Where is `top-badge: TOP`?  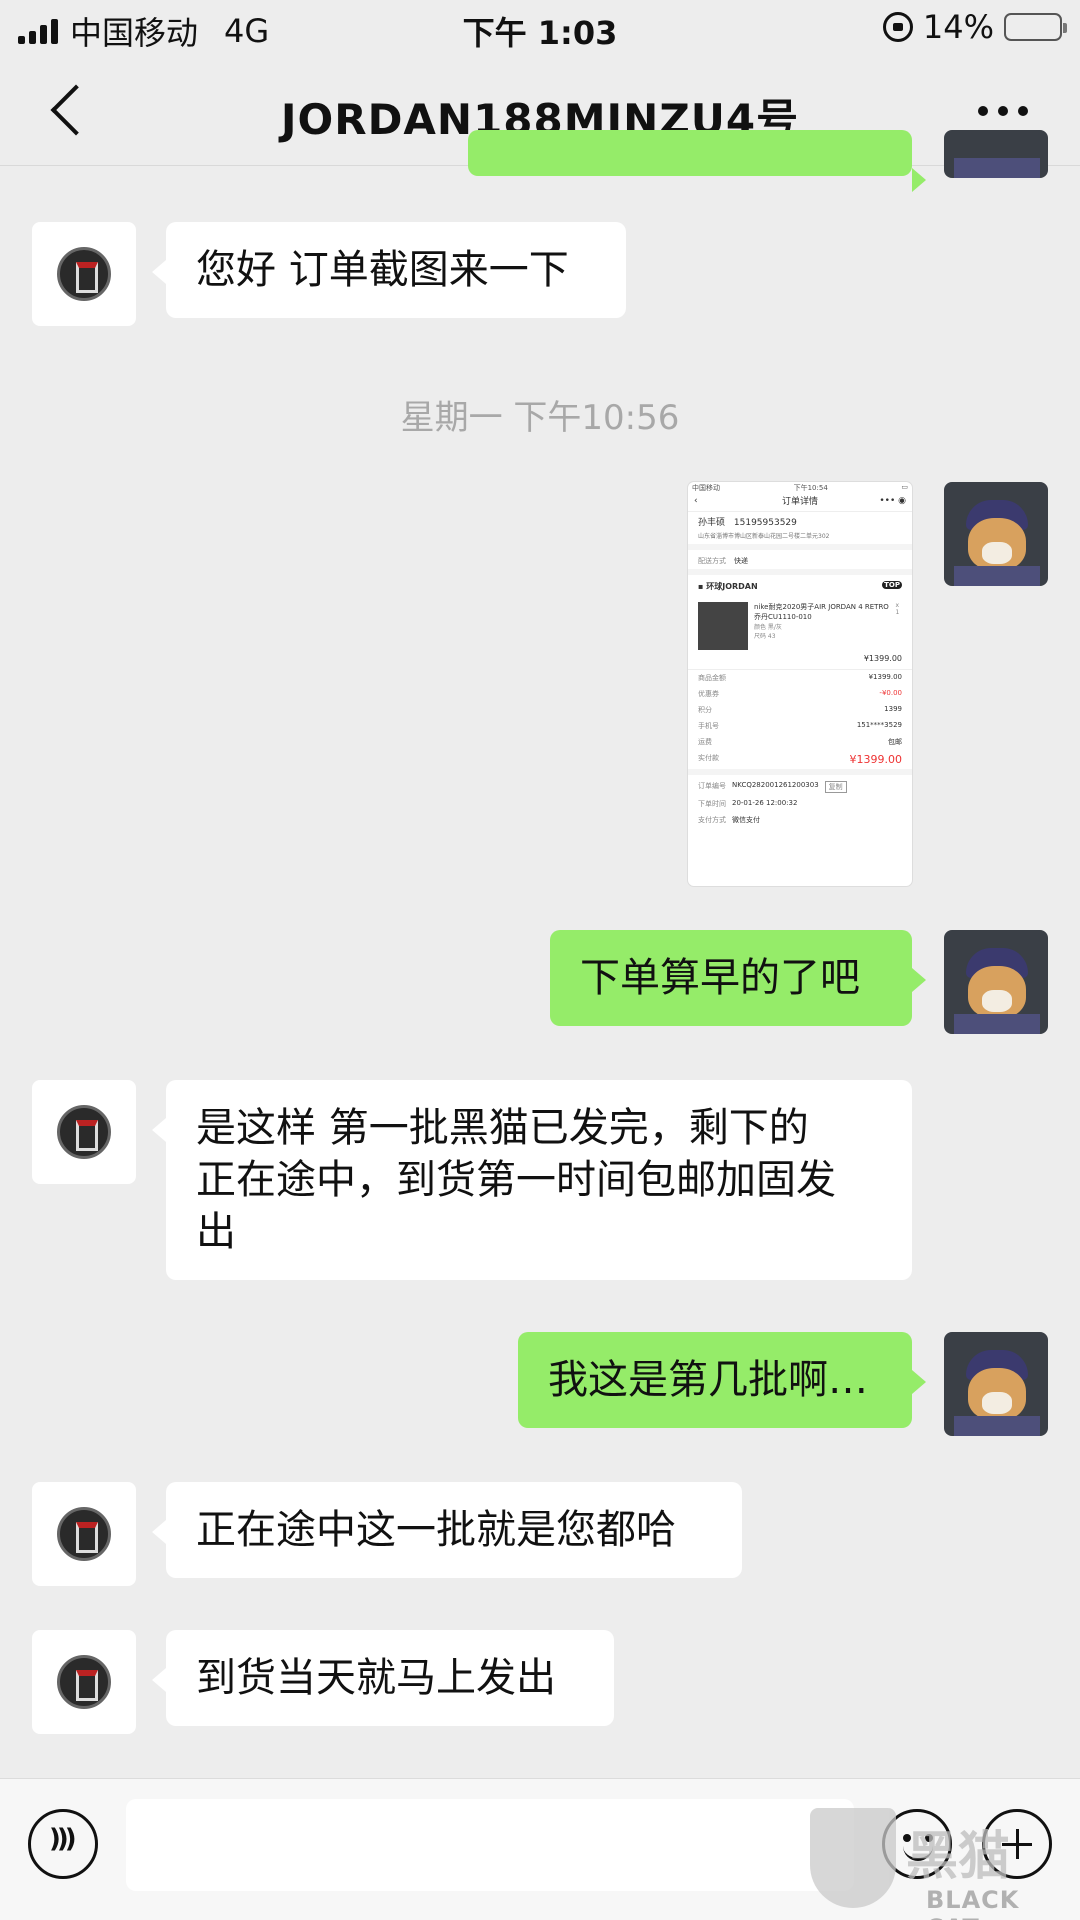 top-badge: TOP is located at coordinates (892, 585).